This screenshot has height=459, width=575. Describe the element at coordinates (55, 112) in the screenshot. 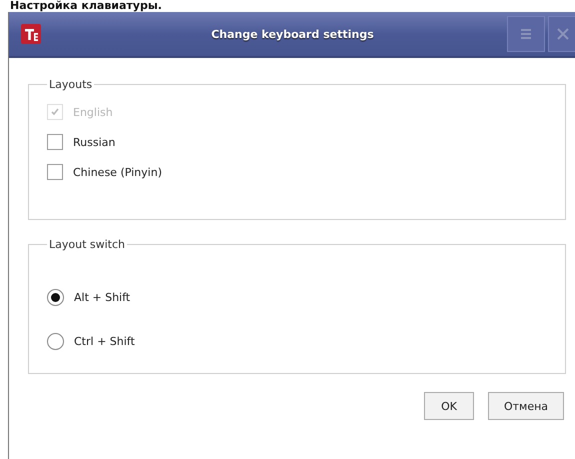

I see `check-icon` at that location.